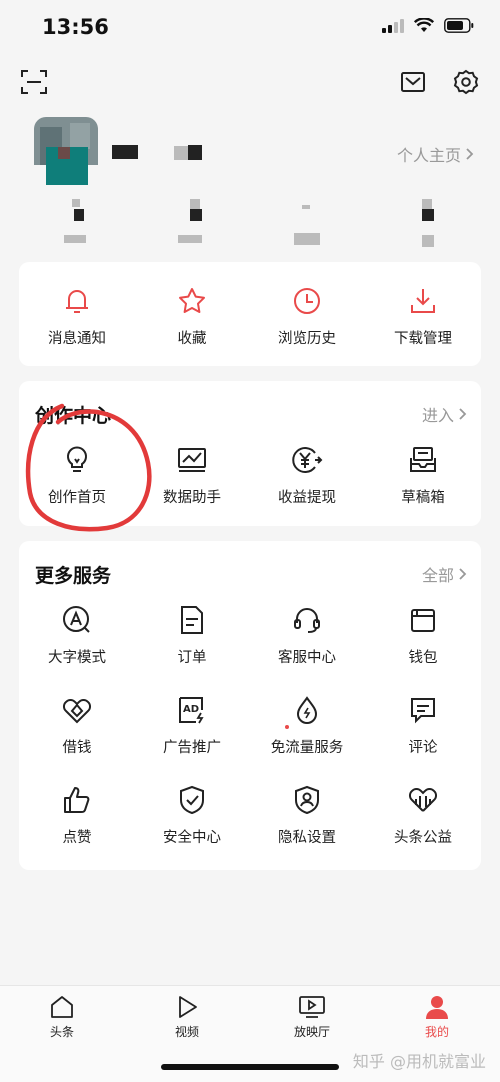 The height and width of the screenshot is (1082, 500). I want to click on quick-action-downloads: 下载管理, so click(423, 316).